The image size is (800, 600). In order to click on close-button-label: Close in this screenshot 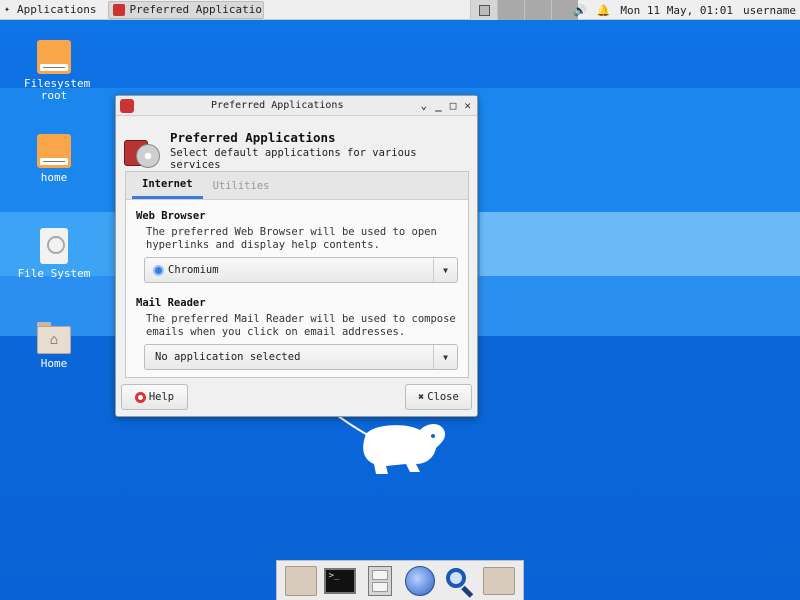, I will do `click(443, 397)`.